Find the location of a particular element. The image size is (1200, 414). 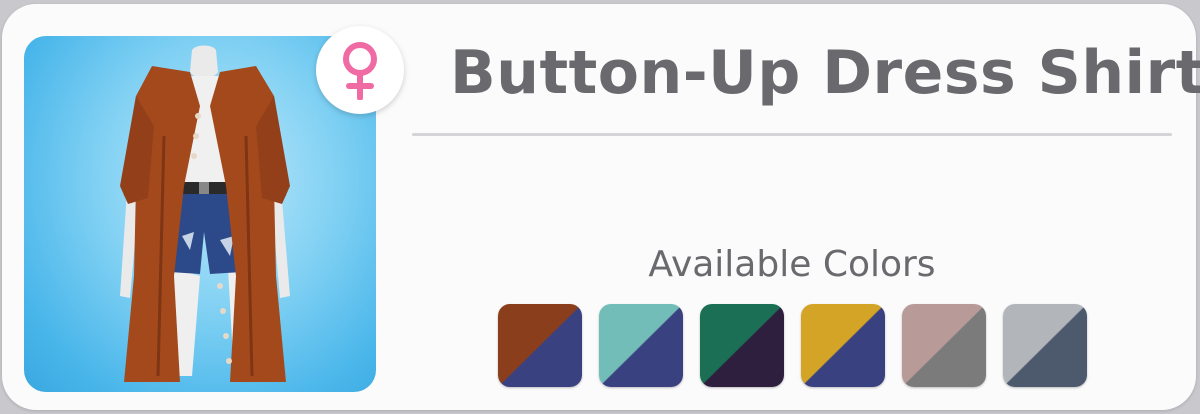

female-symbol-icon is located at coordinates (360, 71).